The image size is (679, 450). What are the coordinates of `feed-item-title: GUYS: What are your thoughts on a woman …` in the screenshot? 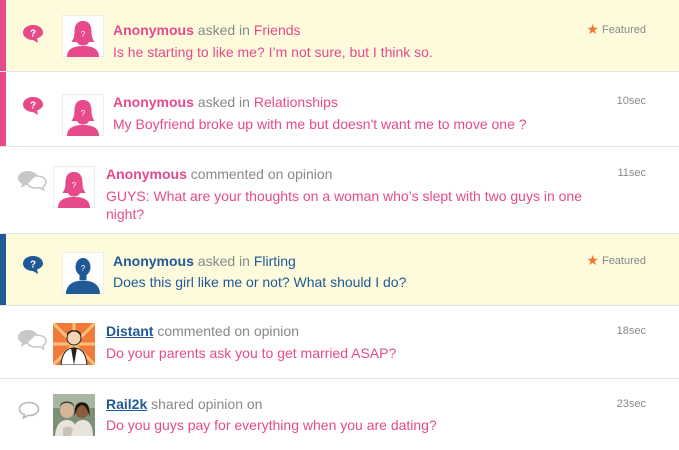 It's located at (351, 205).